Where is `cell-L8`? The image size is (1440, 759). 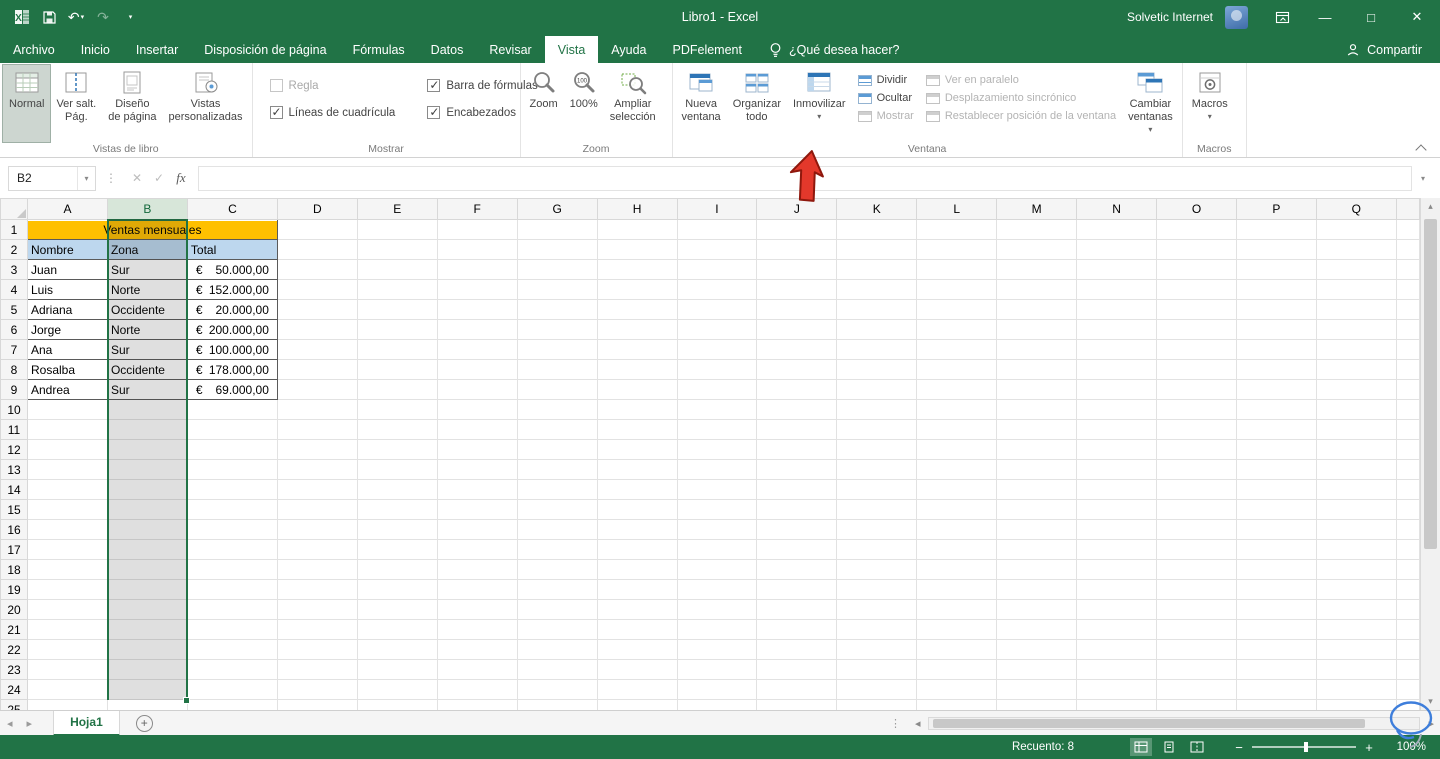 cell-L8 is located at coordinates (957, 369).